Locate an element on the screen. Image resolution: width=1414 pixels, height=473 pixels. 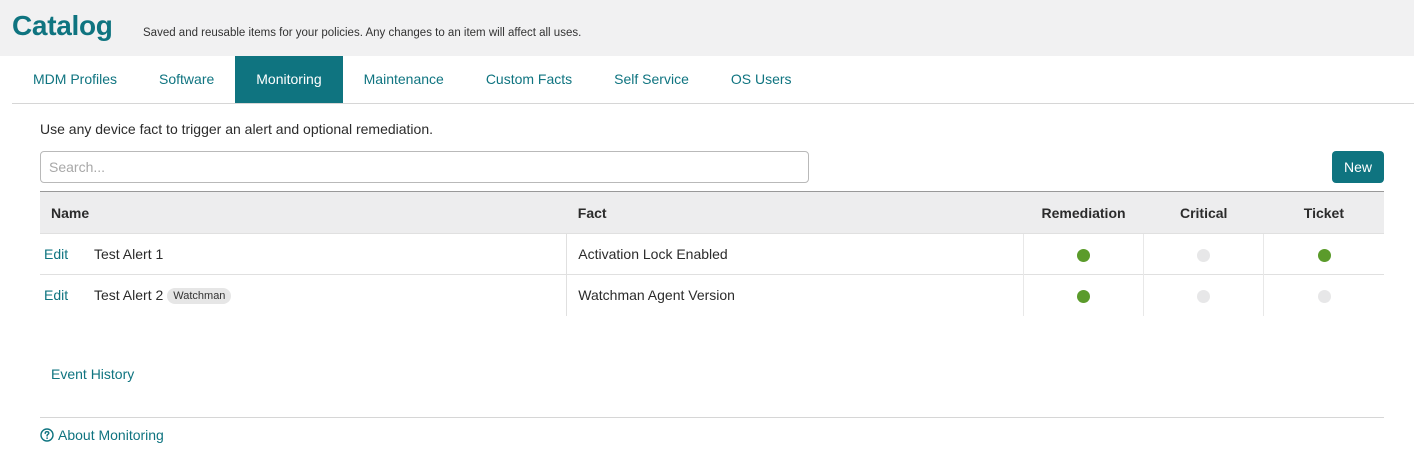
tab-maintenance: Maintenance is located at coordinates (404, 79).